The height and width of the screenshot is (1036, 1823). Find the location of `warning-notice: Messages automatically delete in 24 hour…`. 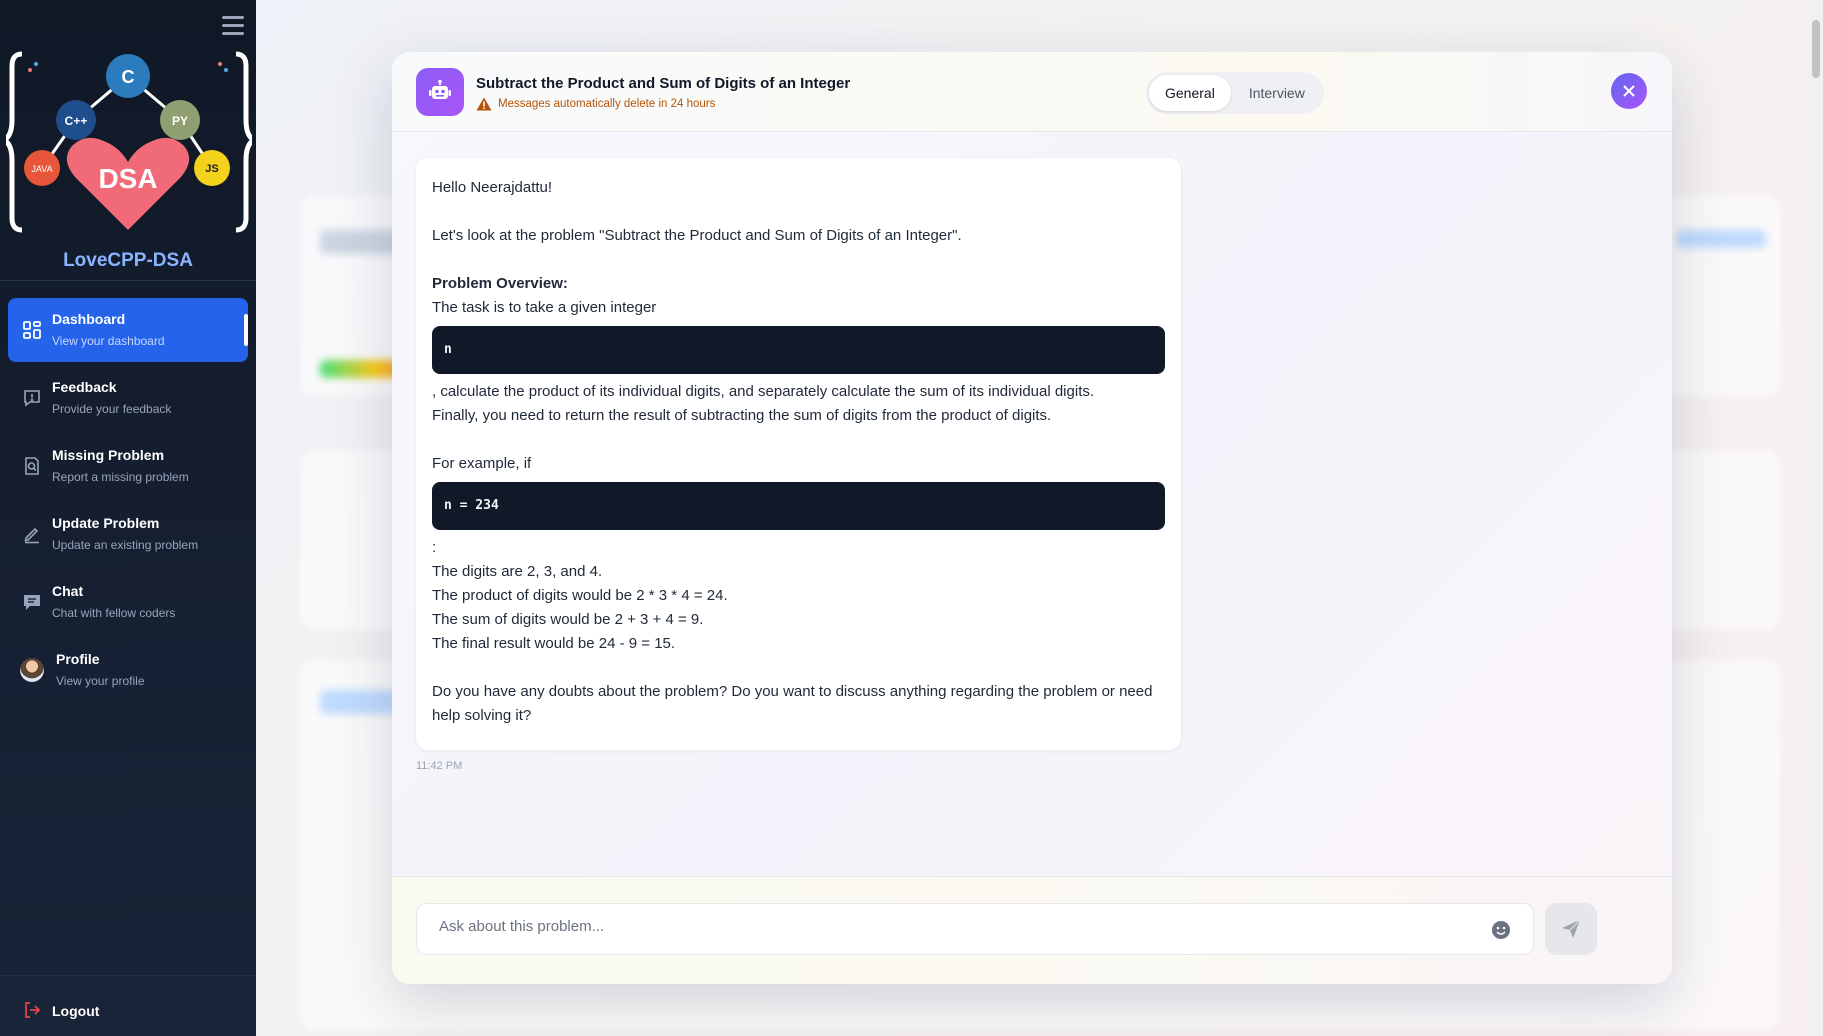

warning-notice: Messages automatically delete in 24 hour… is located at coordinates (595, 104).